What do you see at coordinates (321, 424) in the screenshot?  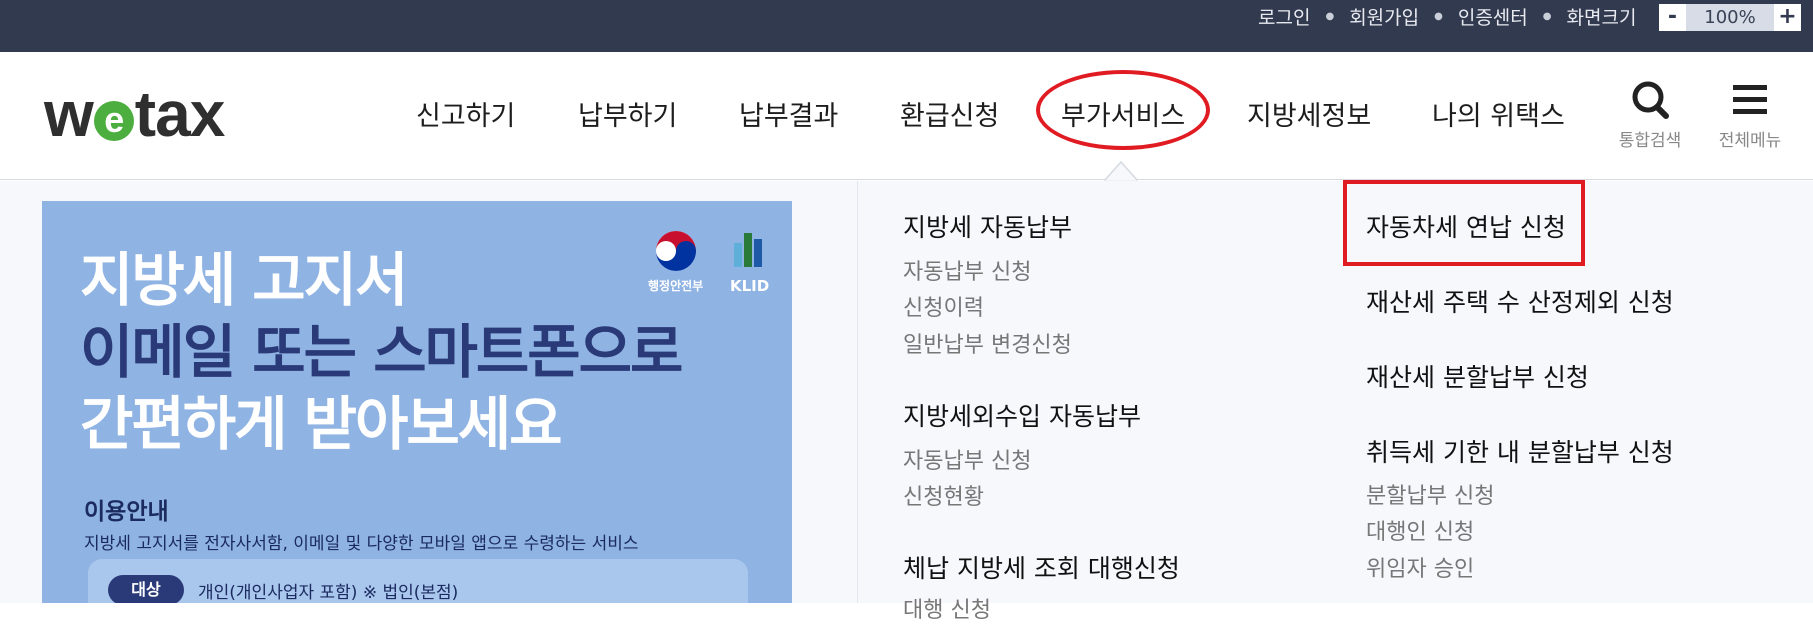 I see `banner-line-3: 간편하게 받아보세요` at bounding box center [321, 424].